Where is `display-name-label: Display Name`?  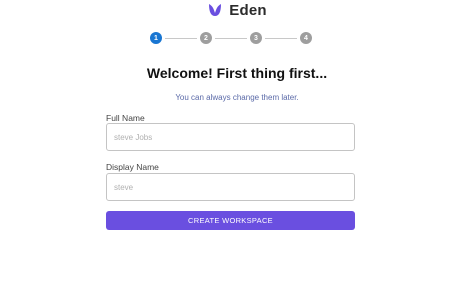
display-name-label: Display Name is located at coordinates (132, 167).